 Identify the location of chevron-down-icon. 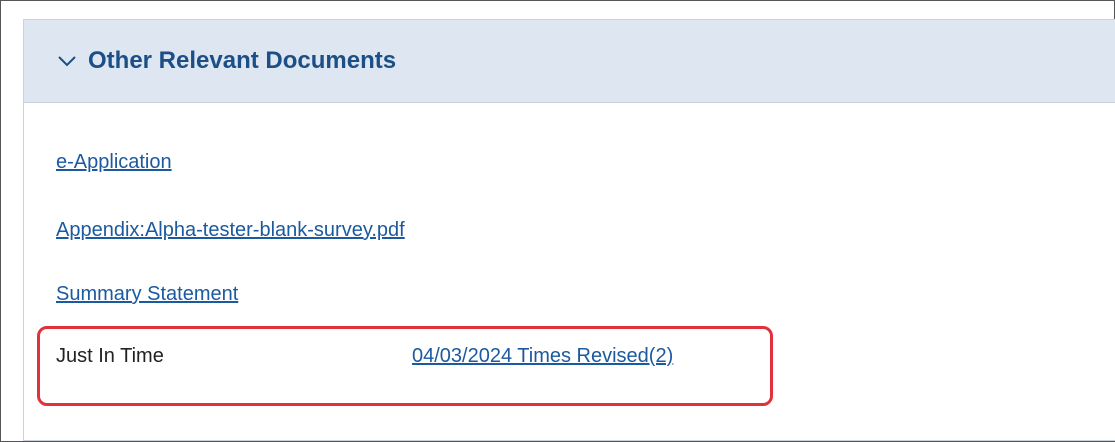
(67, 61).